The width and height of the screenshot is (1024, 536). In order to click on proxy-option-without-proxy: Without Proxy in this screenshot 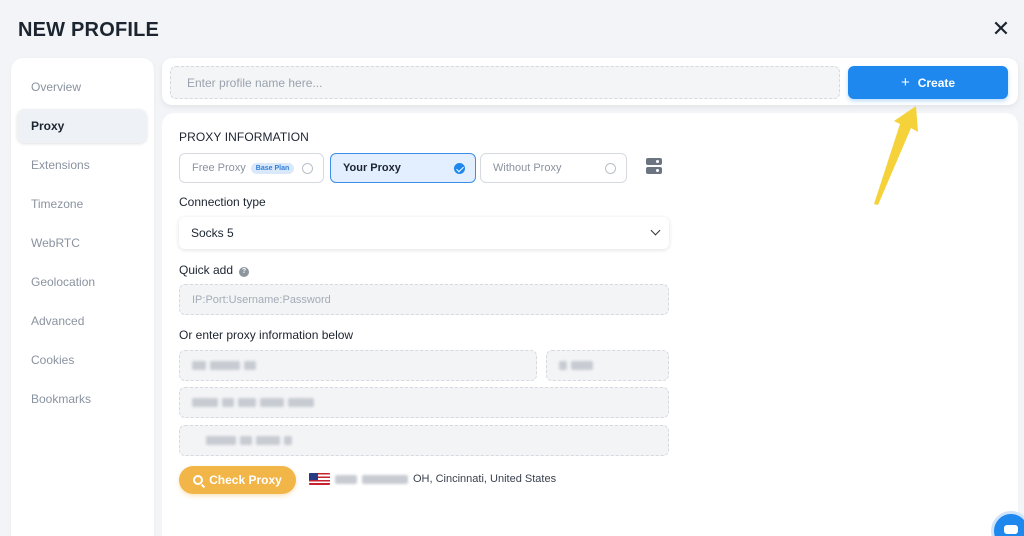, I will do `click(553, 168)`.